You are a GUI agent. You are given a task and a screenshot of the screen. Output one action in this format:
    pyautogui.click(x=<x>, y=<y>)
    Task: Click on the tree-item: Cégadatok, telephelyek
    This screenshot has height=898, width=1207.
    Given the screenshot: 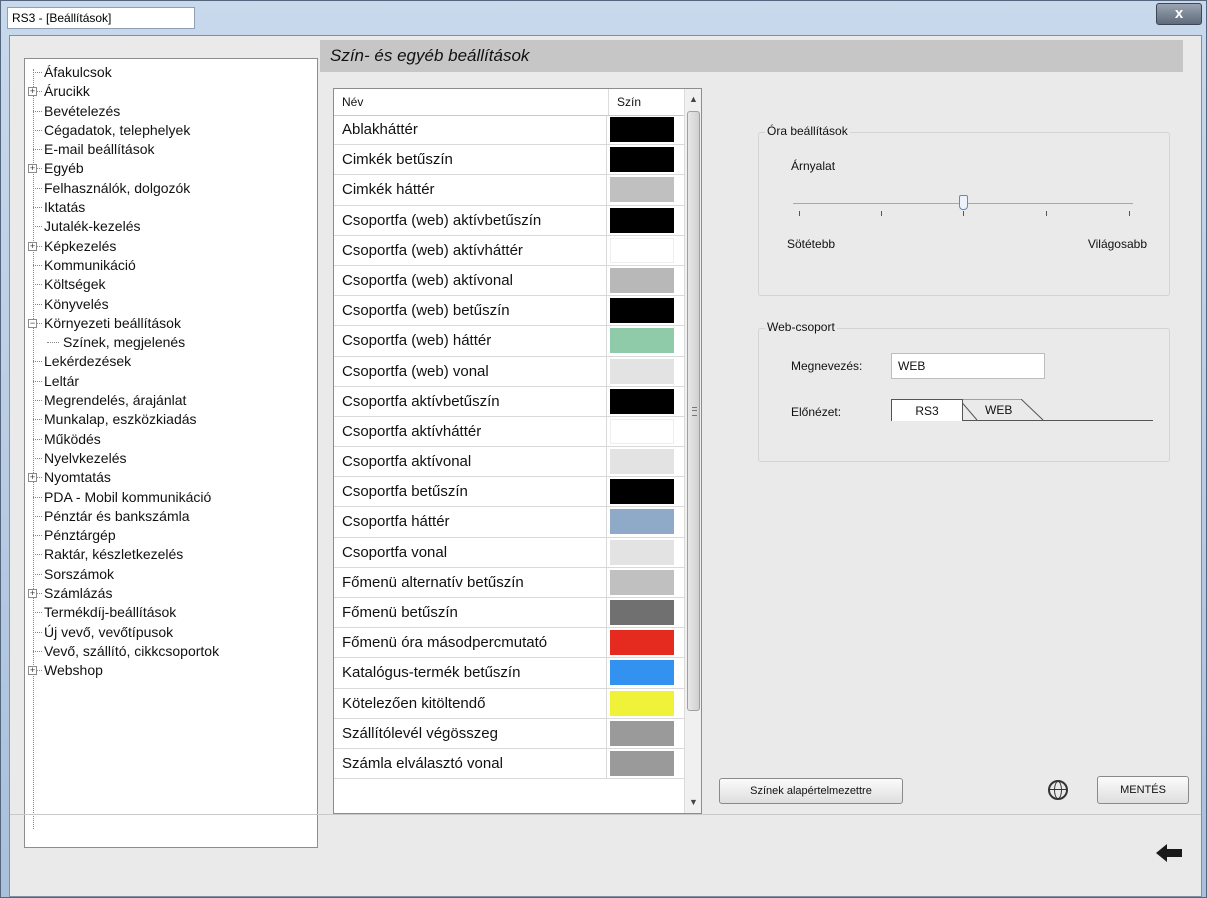 What is the action you would take?
    pyautogui.click(x=171, y=130)
    